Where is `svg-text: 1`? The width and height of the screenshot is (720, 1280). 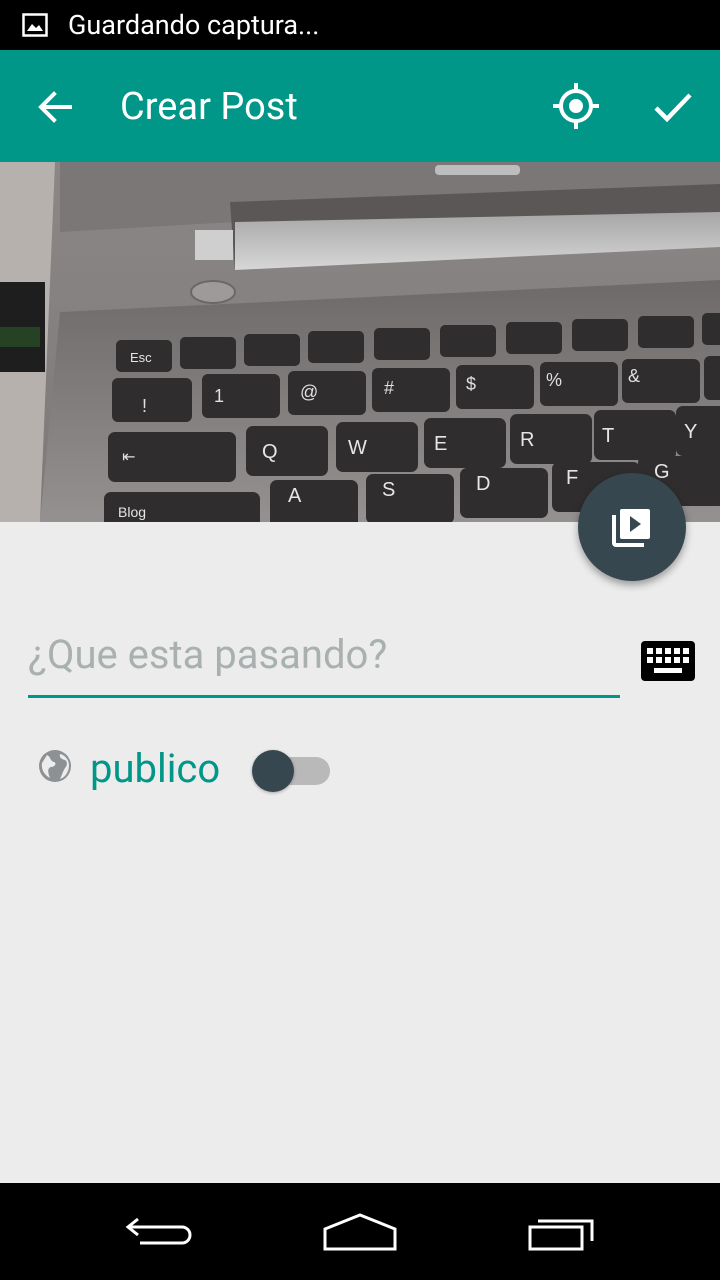
svg-text: 1 is located at coordinates (219, 396).